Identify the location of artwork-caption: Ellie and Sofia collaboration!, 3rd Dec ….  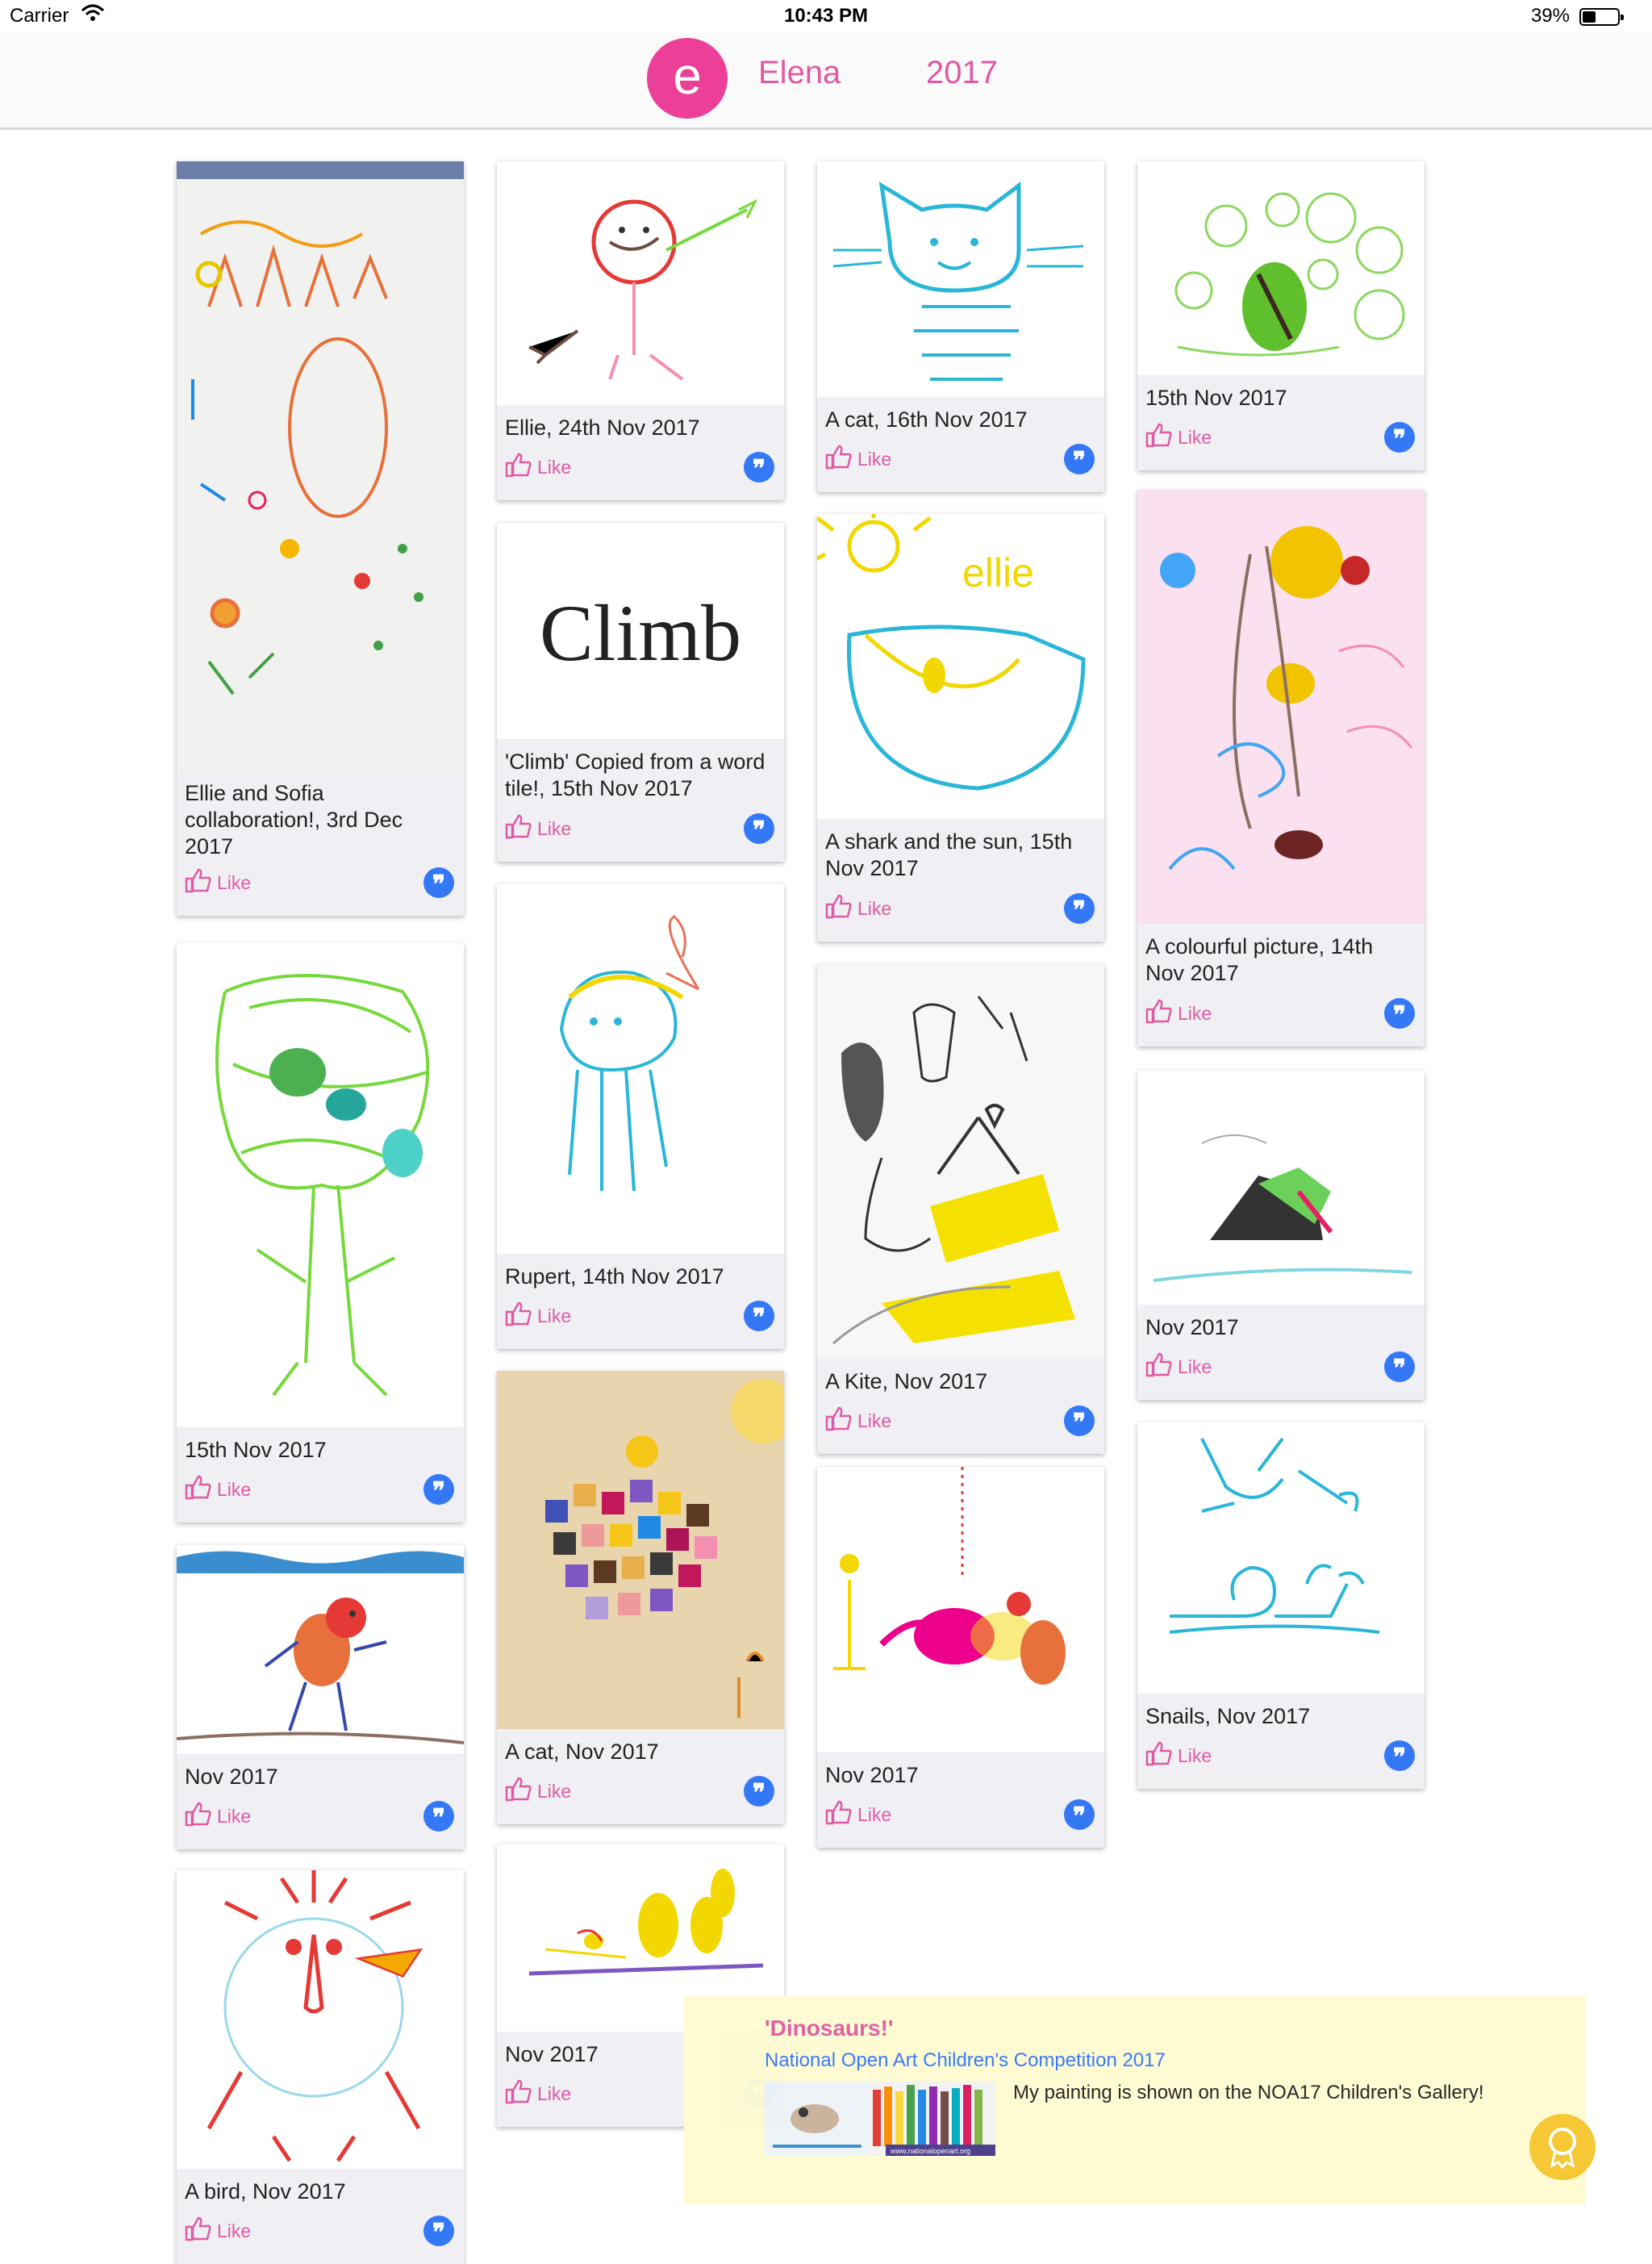
(294, 819).